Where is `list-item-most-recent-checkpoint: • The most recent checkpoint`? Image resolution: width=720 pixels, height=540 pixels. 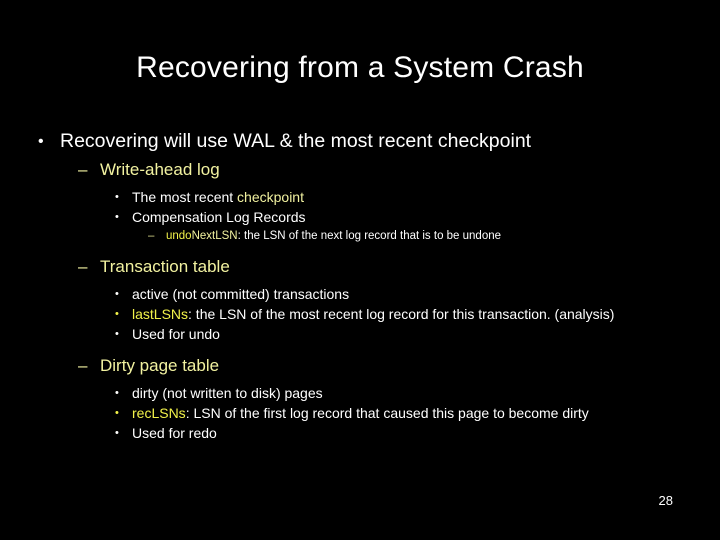
list-item-most-recent-checkpoint: • The most recent checkpoint is located at coordinates (360, 197).